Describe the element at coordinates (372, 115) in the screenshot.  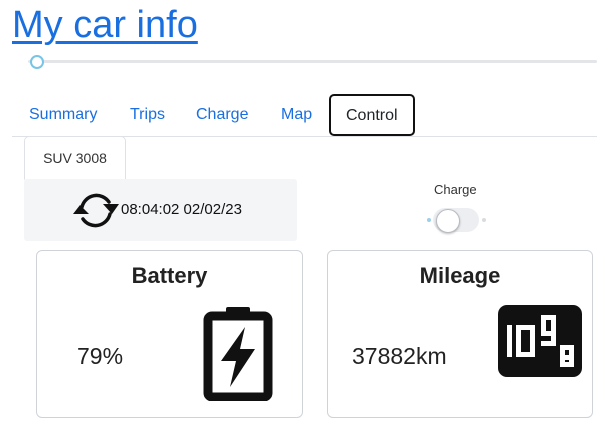
I see `tab-control: Control` at that location.